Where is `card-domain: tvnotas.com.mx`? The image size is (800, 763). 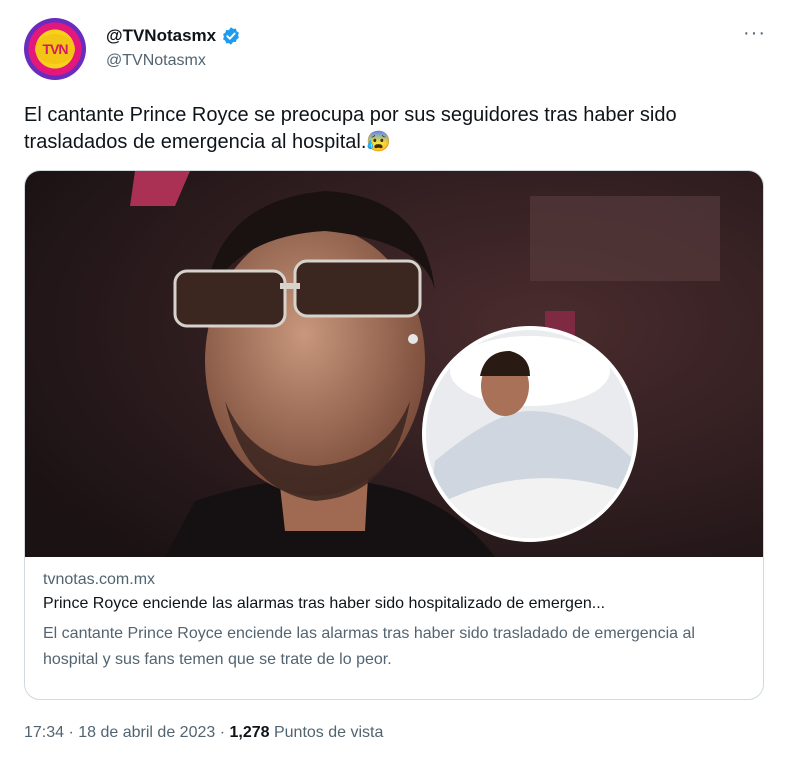 card-domain: tvnotas.com.mx is located at coordinates (99, 579).